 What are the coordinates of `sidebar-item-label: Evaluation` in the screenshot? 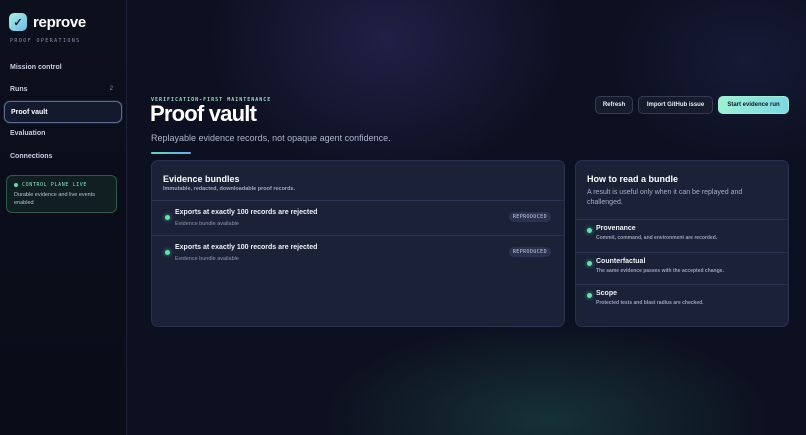 It's located at (28, 133).